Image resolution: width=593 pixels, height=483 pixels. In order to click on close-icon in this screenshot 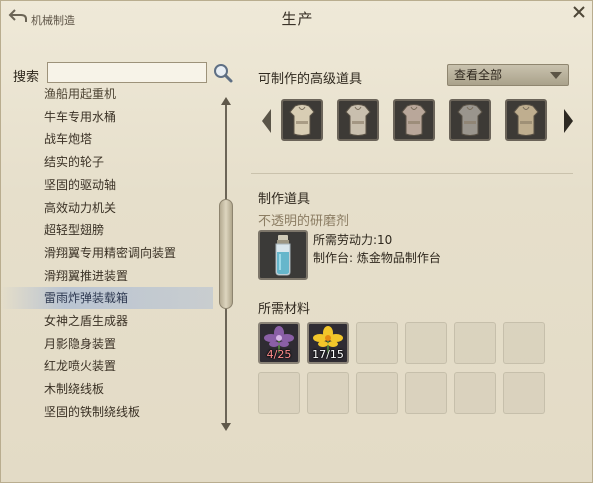, I will do `click(579, 12)`.